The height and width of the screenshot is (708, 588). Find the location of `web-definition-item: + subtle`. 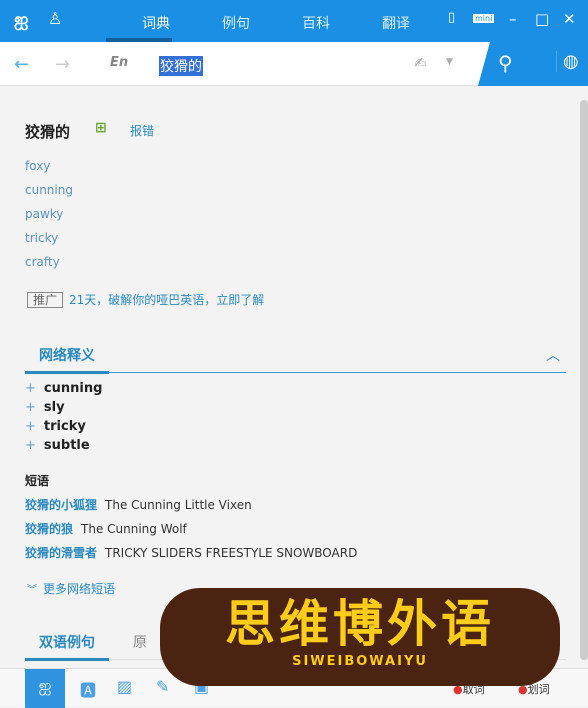

web-definition-item: + subtle is located at coordinates (57, 445).